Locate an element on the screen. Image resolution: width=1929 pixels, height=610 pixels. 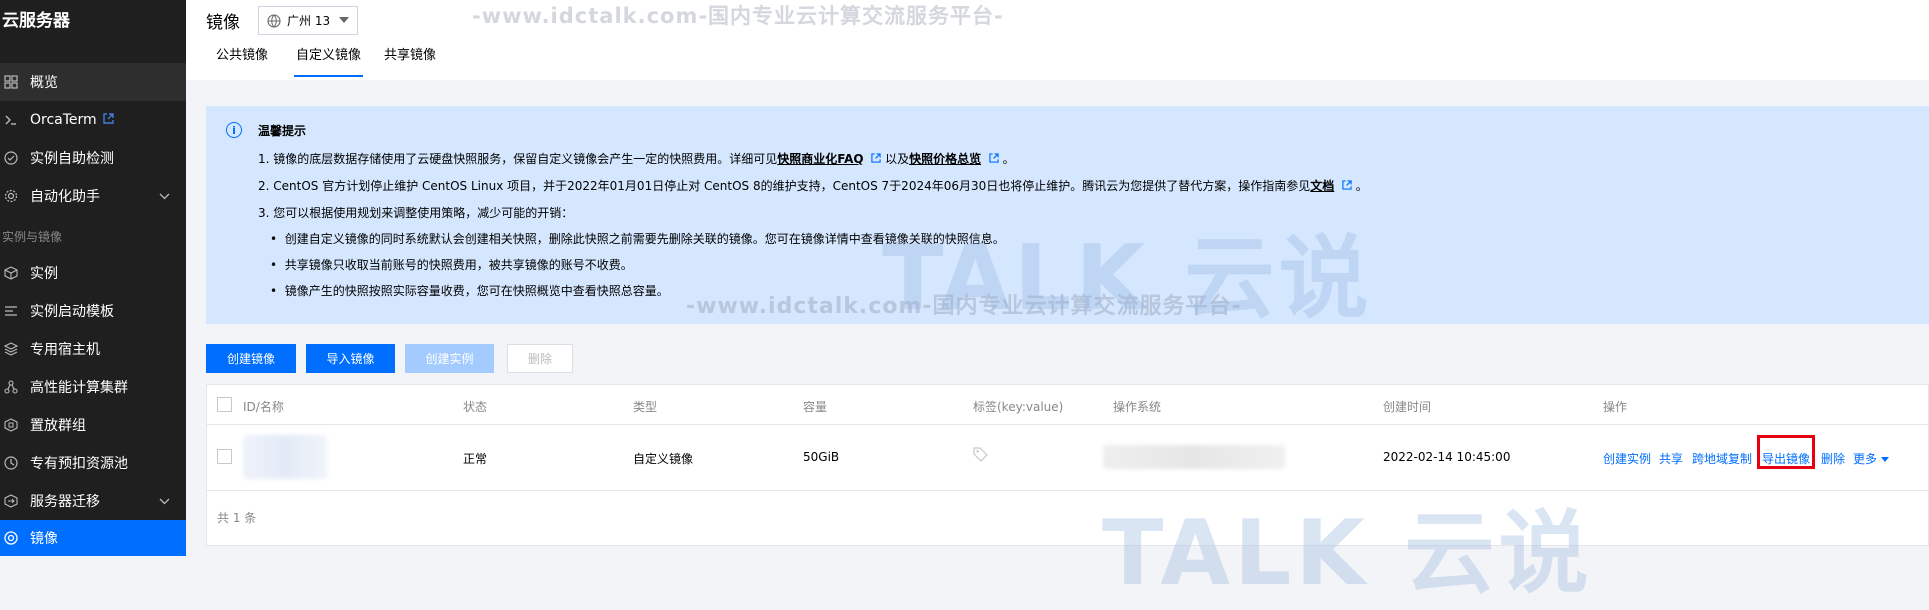
action-delete: 删除 is located at coordinates (1833, 458).